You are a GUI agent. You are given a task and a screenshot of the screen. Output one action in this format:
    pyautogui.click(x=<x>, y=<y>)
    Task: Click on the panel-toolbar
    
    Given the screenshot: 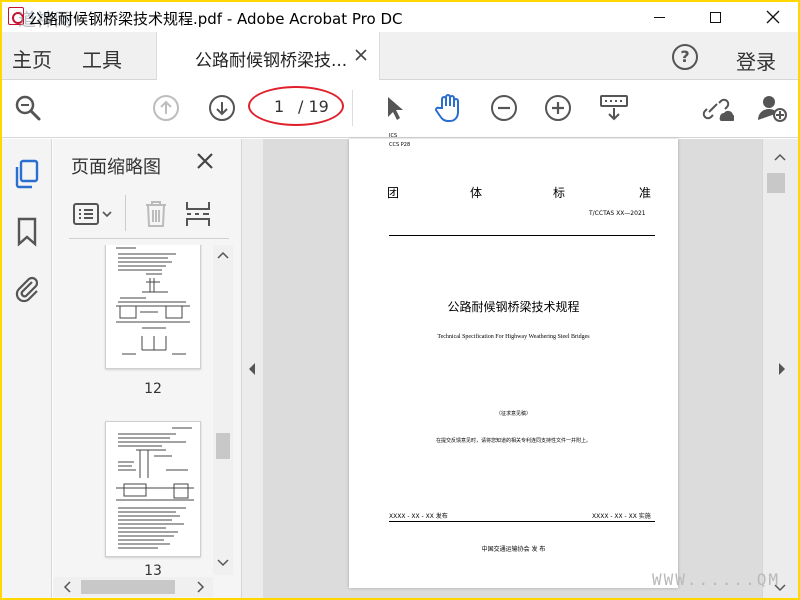 What is the action you would take?
    pyautogui.click(x=149, y=215)
    